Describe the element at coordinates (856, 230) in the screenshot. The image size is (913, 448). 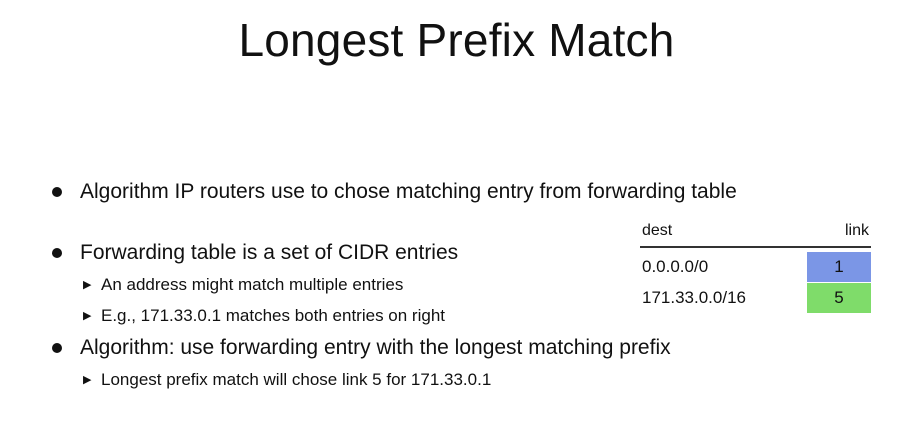
I see `table-header-link: link` at that location.